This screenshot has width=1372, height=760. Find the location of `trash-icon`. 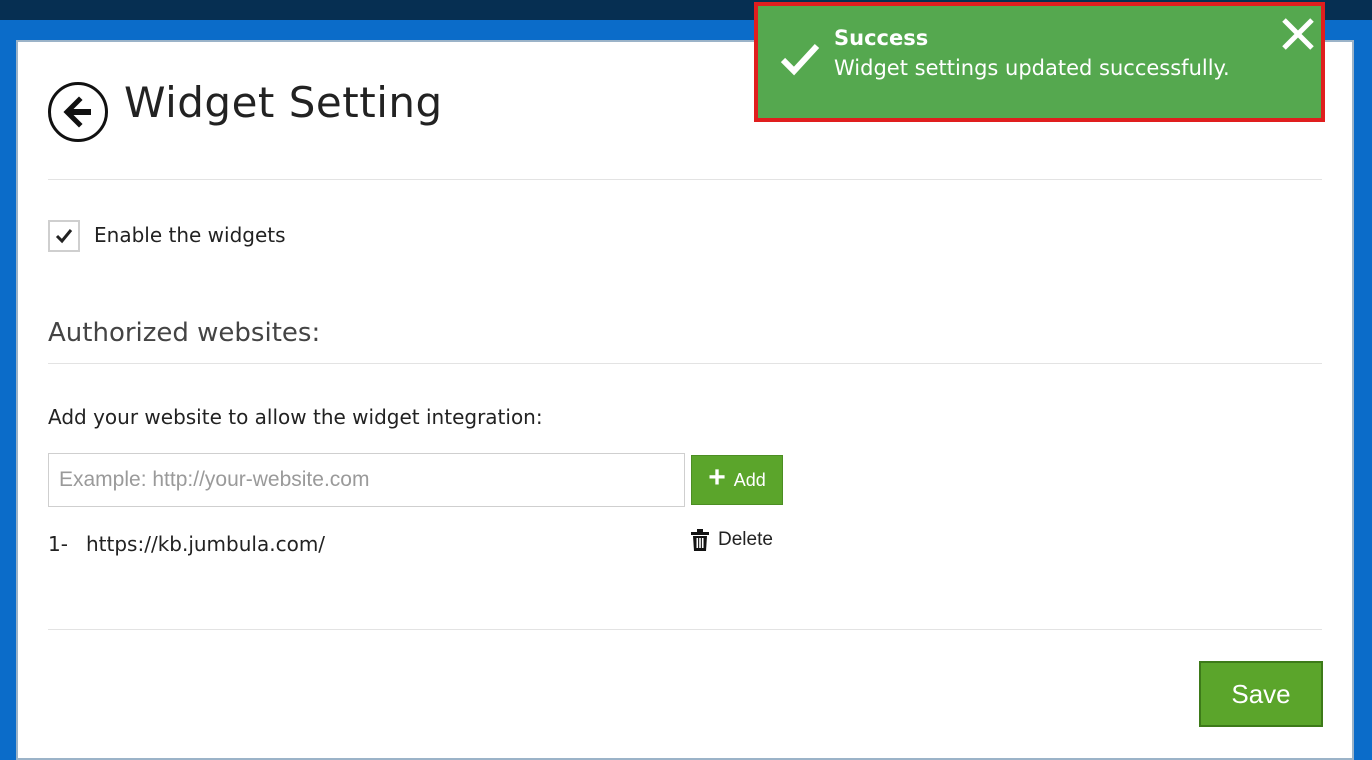

trash-icon is located at coordinates (700, 540).